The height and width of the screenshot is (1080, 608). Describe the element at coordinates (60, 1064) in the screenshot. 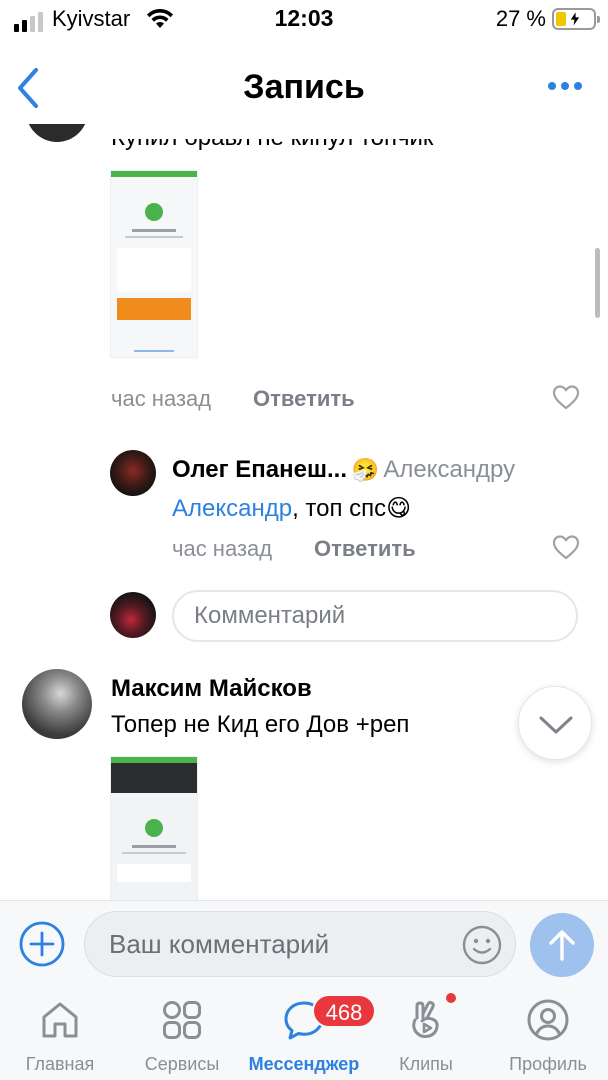

I see `tab-label: Главная` at that location.